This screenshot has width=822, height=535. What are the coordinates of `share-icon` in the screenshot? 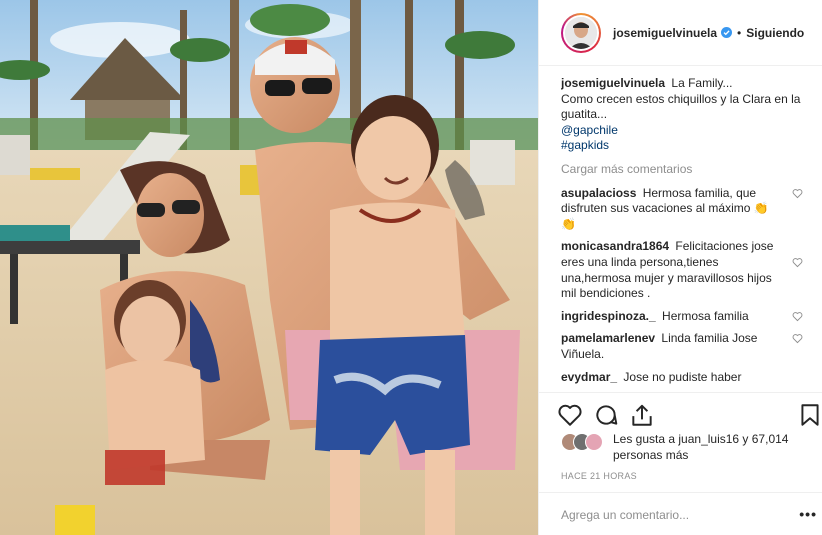 It's located at (642, 415).